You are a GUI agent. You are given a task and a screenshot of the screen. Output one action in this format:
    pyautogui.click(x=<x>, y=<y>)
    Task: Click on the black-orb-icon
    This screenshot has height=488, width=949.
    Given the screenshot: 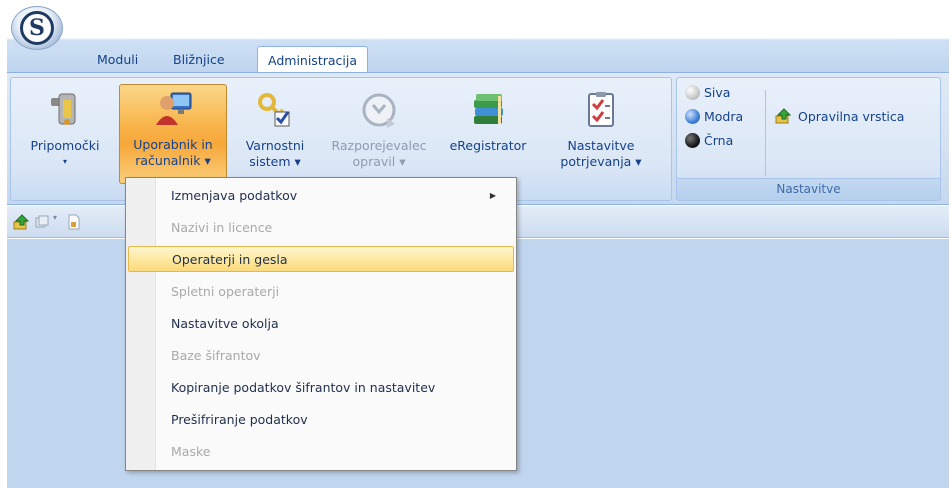 What is the action you would take?
    pyautogui.click(x=692, y=140)
    